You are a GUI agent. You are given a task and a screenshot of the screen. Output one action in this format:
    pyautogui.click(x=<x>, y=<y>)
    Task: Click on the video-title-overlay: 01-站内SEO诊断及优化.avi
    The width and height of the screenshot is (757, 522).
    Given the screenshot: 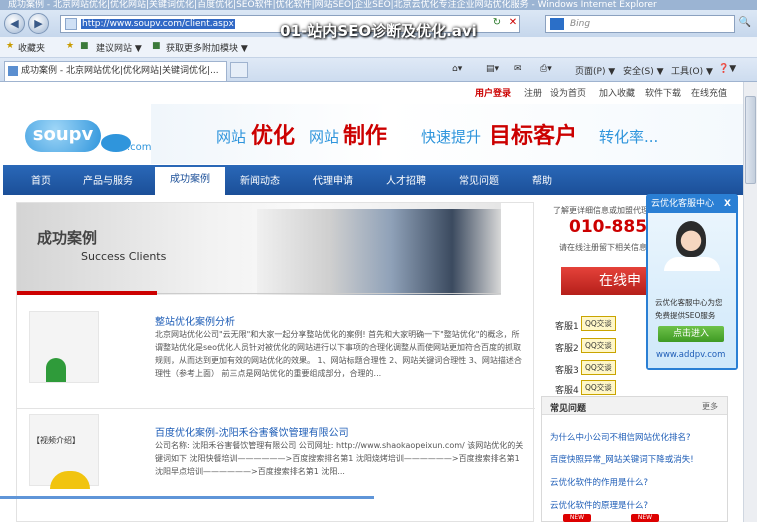 What is the action you would take?
    pyautogui.click(x=378, y=31)
    